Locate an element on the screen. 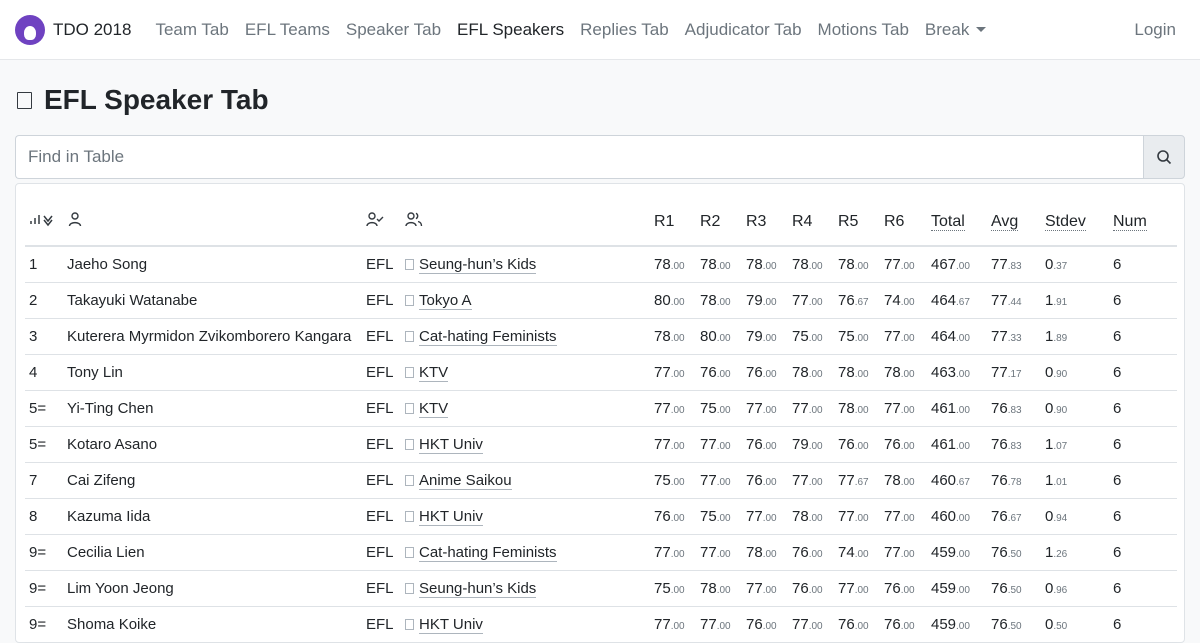 Image resolution: width=1200 pixels, height=643 pixels. round-5-score-int: 74 is located at coordinates (846, 552).